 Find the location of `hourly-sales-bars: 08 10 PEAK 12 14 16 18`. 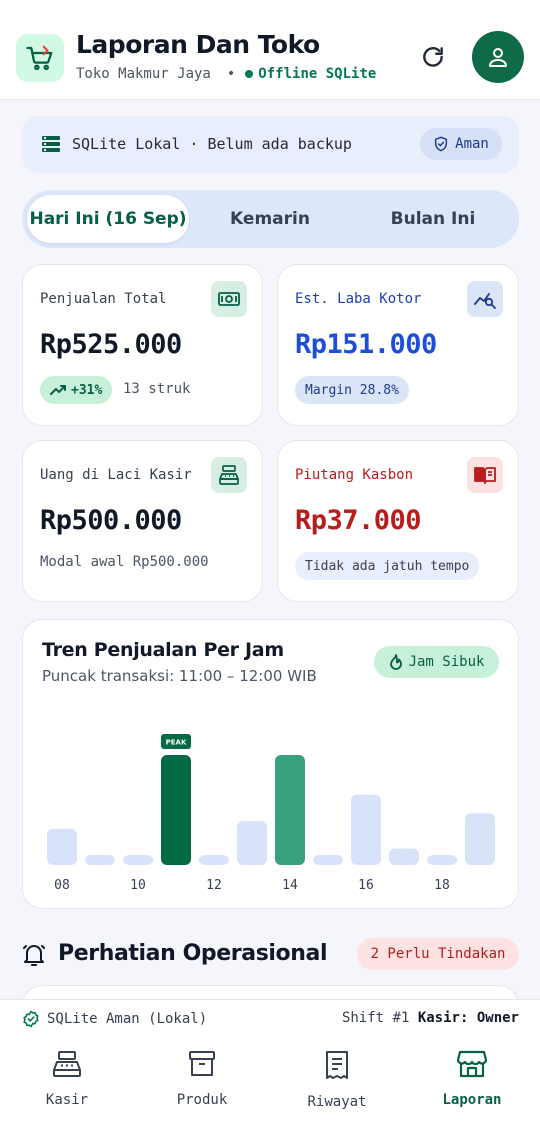

hourly-sales-bars: 08 10 PEAK 12 14 16 18 is located at coordinates (271, 813).